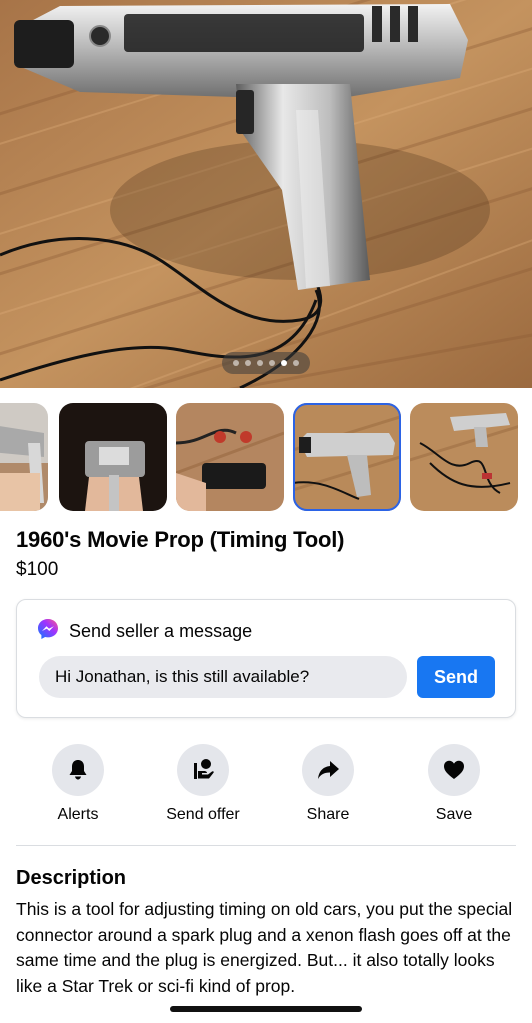 The width and height of the screenshot is (532, 1023). Describe the element at coordinates (266, 845) in the screenshot. I see `section-divider` at that location.